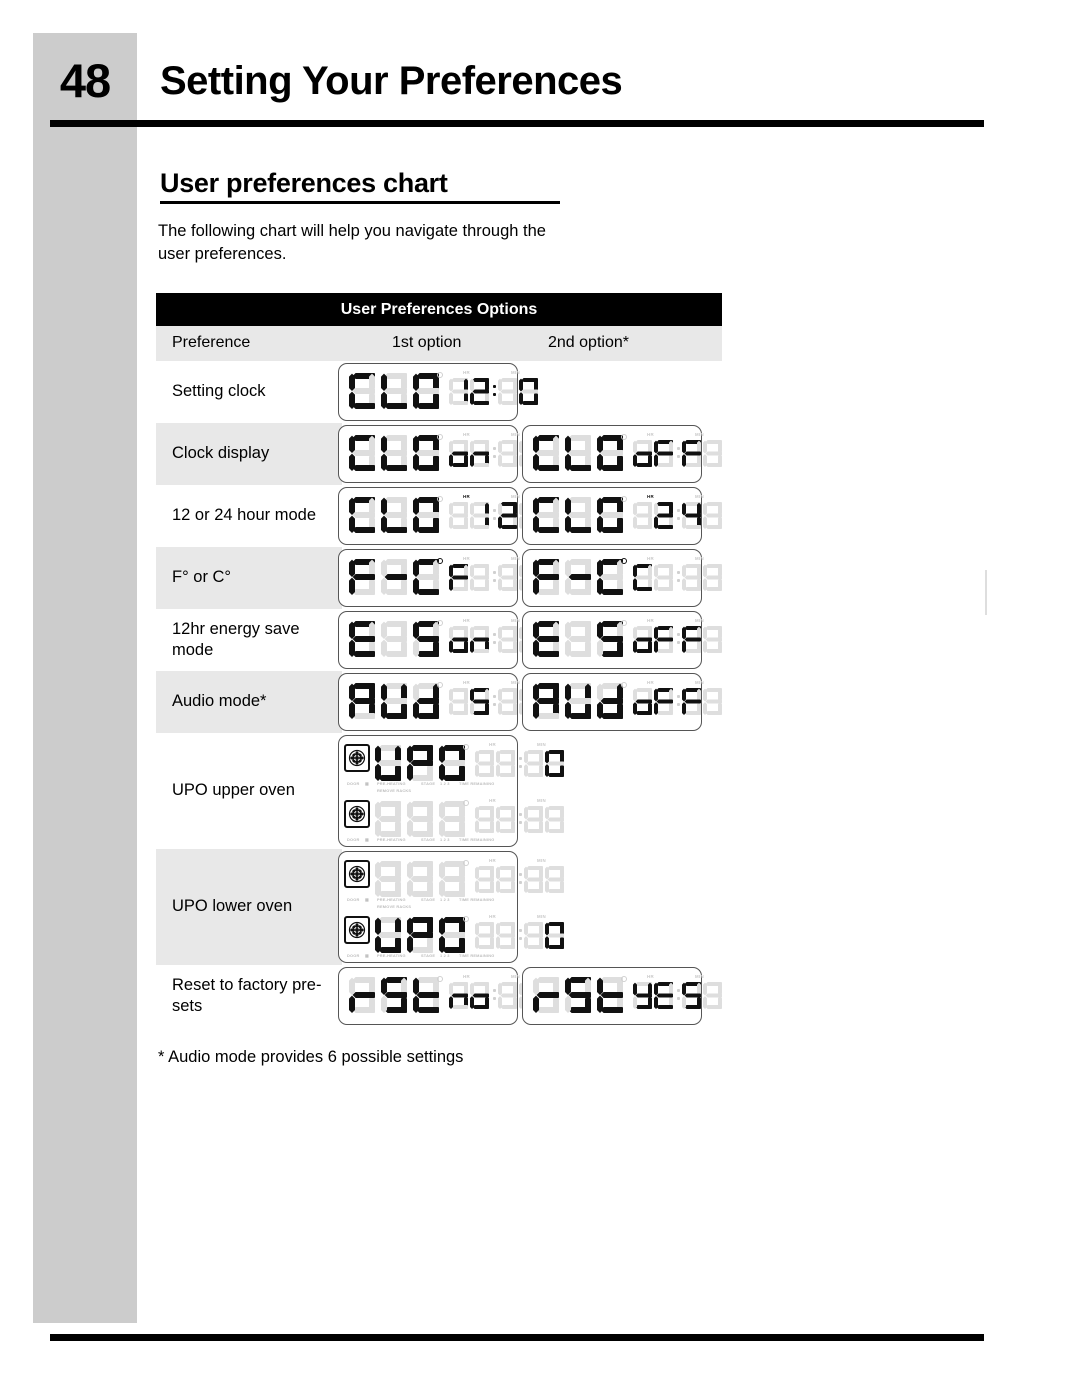 This screenshot has width=1080, height=1397. I want to click on page-title: Setting Your Preferences, so click(391, 81).